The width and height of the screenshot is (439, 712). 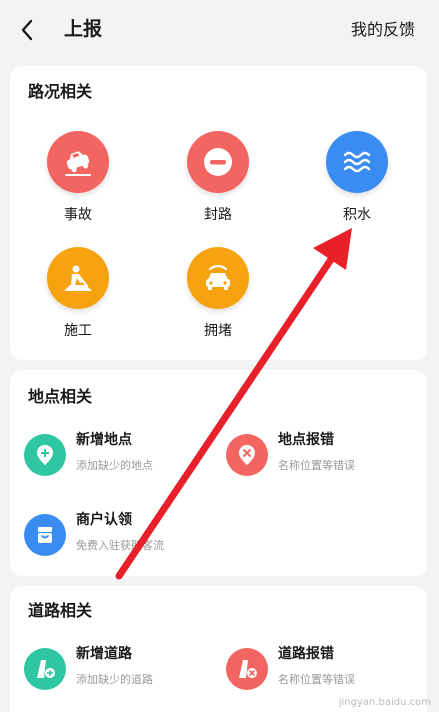 I want to click on back-button, so click(x=27, y=30).